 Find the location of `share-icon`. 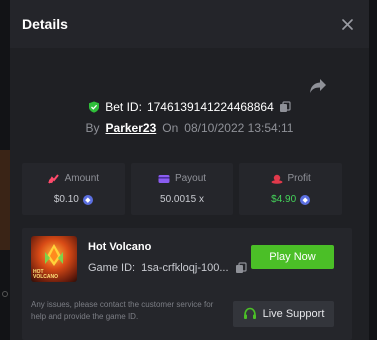

share-icon is located at coordinates (318, 86).